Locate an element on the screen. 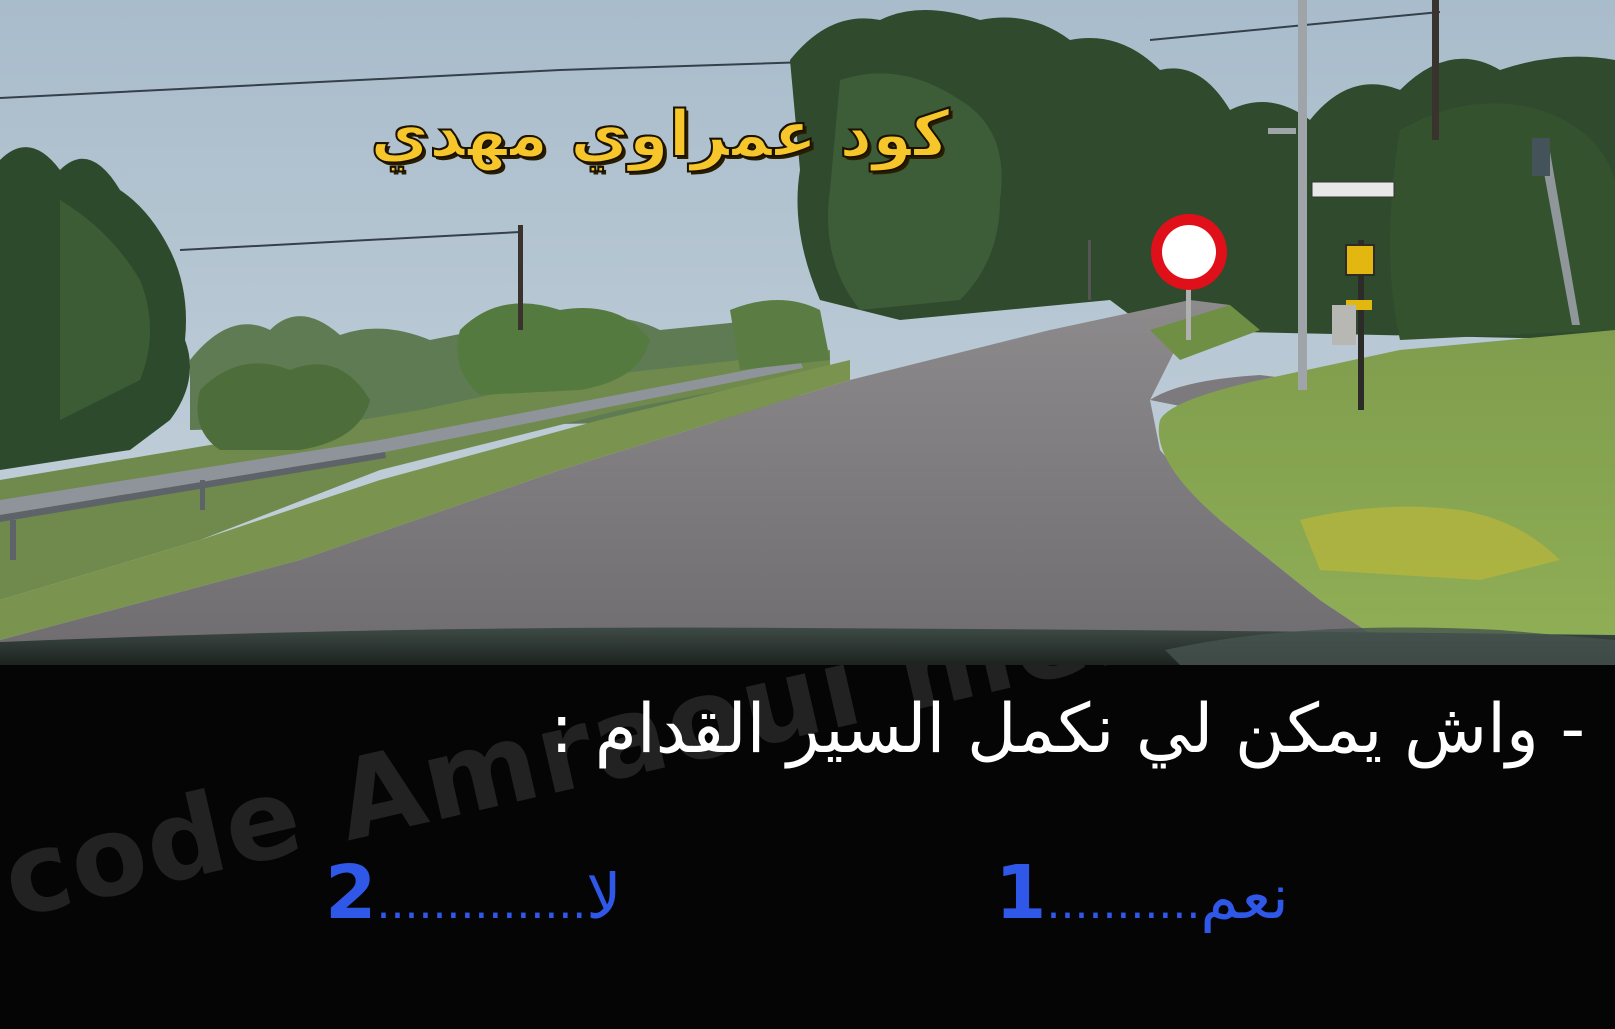 The image size is (1615, 1029). answer-number: 2 is located at coordinates (351, 893).